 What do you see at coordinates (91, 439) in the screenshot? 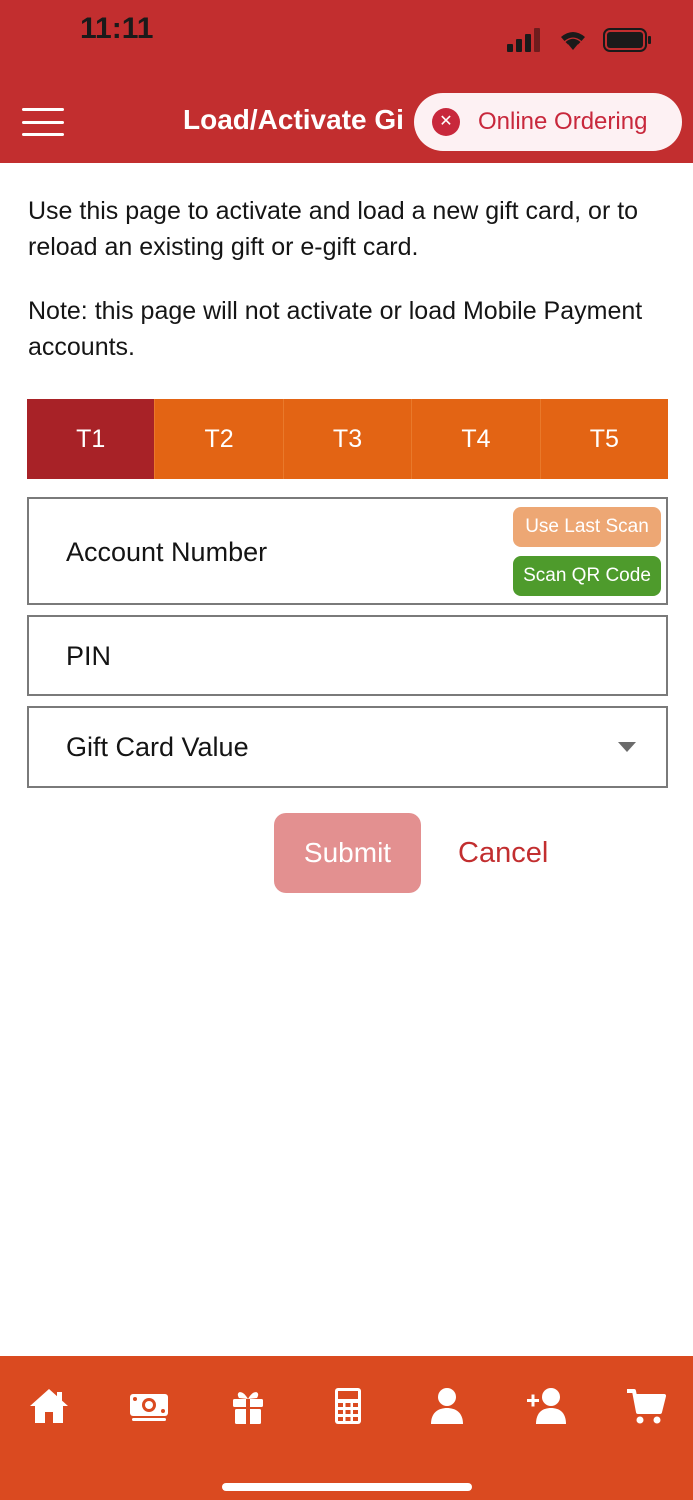
I see `tab-t1: T1` at bounding box center [91, 439].